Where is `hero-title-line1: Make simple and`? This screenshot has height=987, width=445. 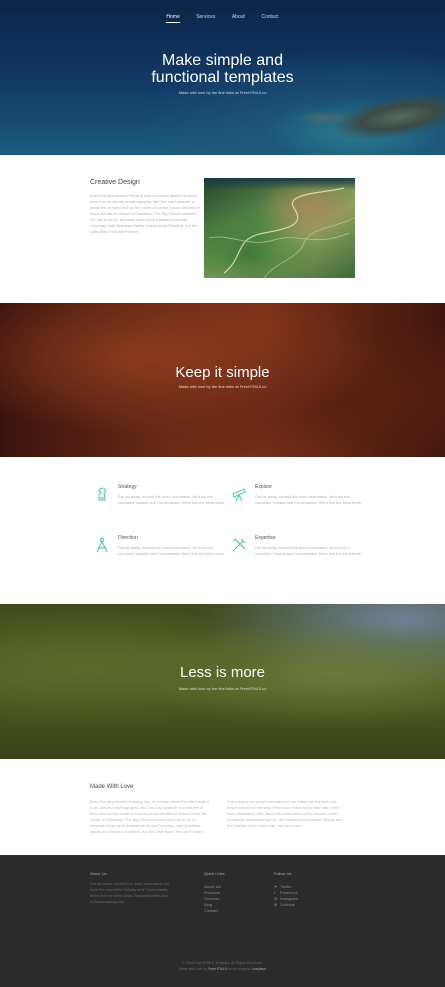
hero-title-line1: Make simple and is located at coordinates (222, 60).